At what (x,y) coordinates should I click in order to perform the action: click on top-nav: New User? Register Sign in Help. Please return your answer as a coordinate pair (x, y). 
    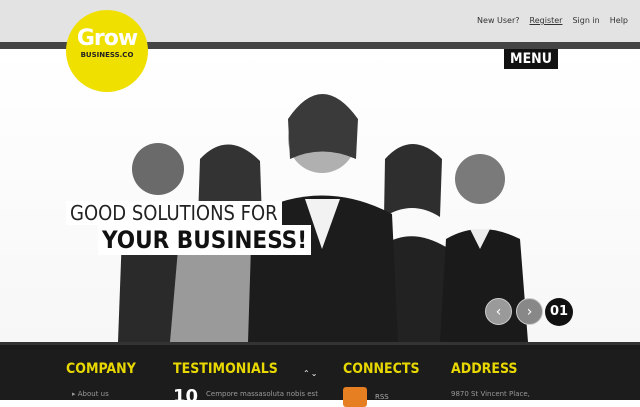
    Looking at the image, I should click on (552, 20).